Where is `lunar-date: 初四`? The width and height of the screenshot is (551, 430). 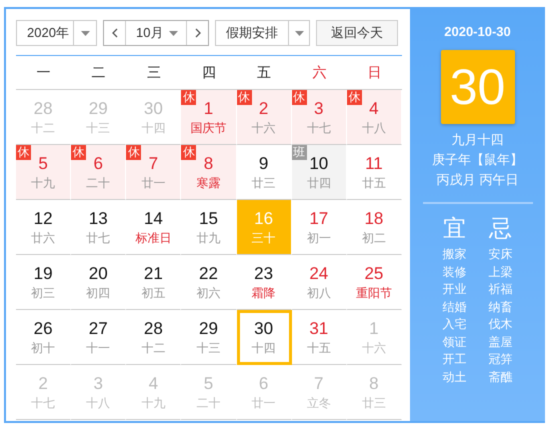 lunar-date: 初四 is located at coordinates (98, 293).